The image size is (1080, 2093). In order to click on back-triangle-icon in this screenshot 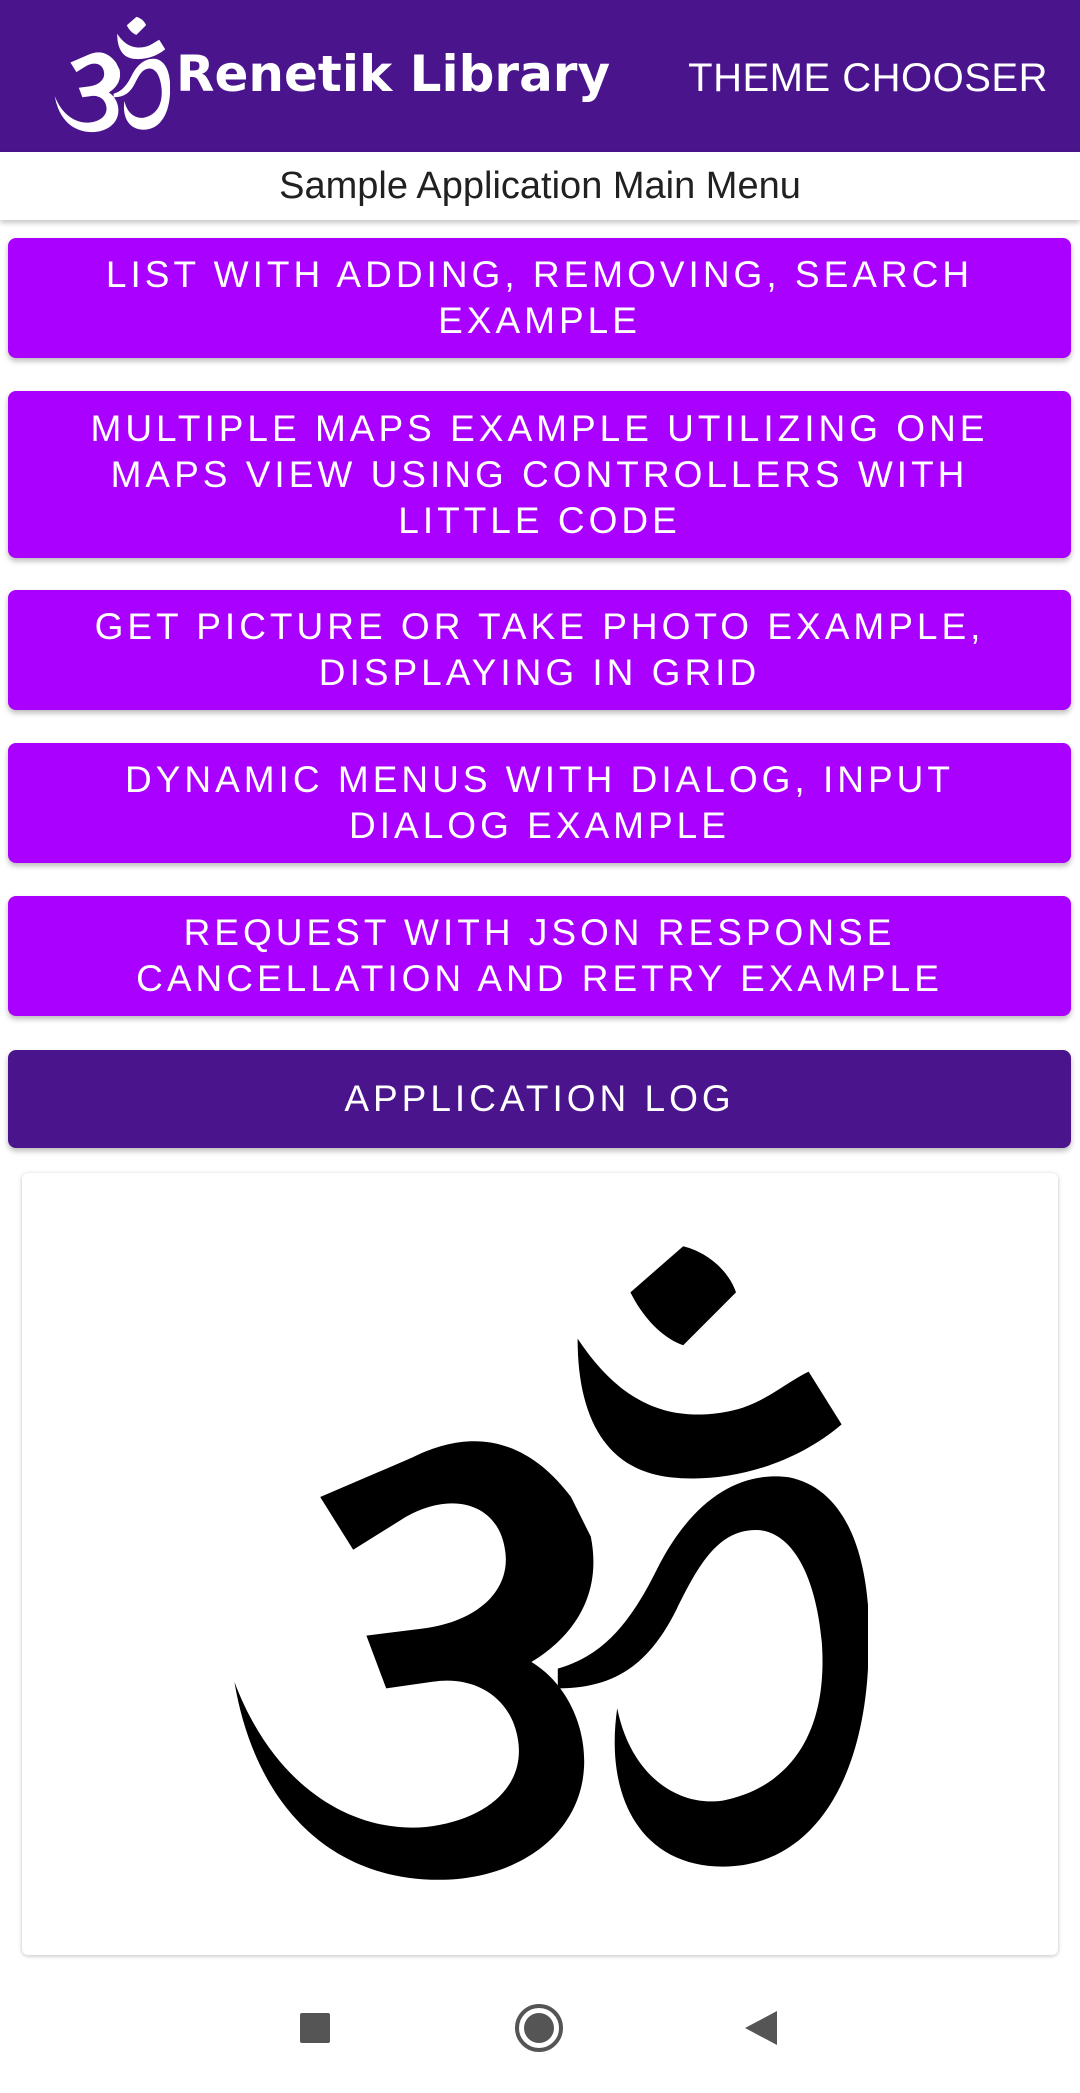, I will do `click(763, 2028)`.